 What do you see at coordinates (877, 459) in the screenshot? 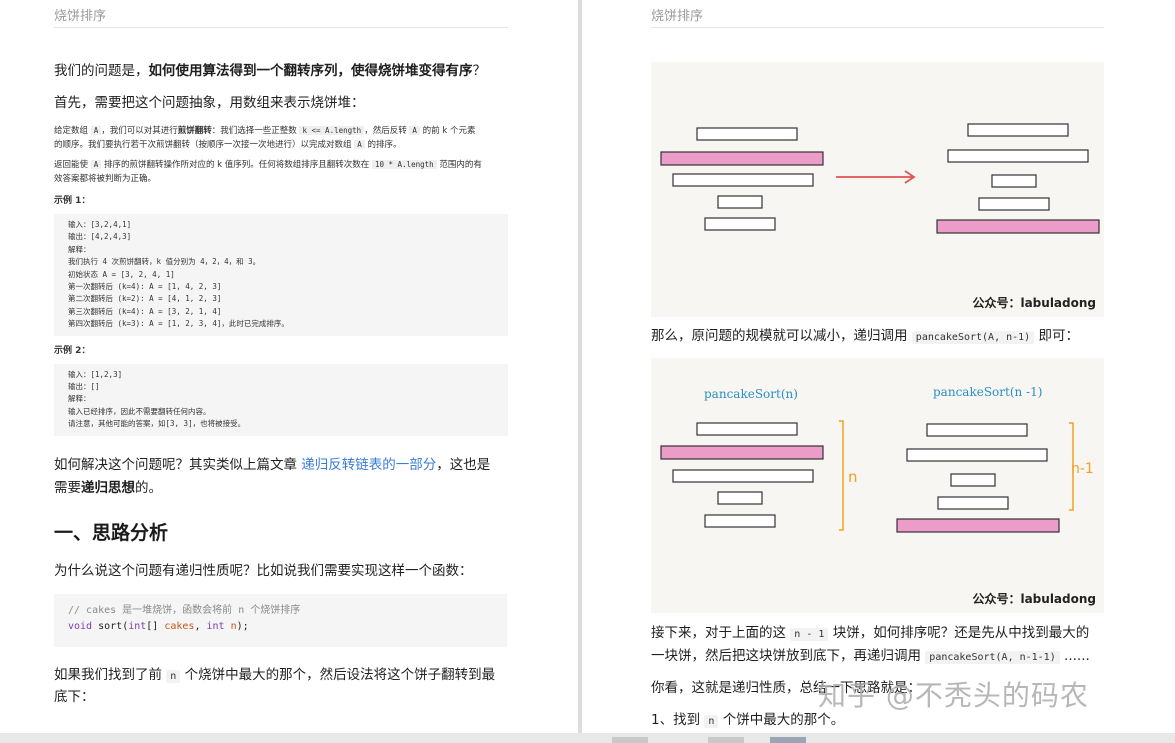
I see `recursion-diagram: pancakeSort(n) pancakeSort(n -1) n n-1` at bounding box center [877, 459].